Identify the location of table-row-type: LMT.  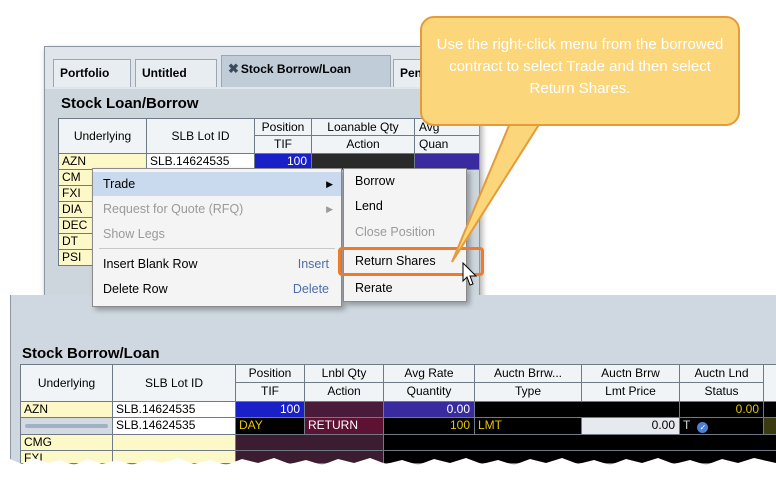
(528, 426).